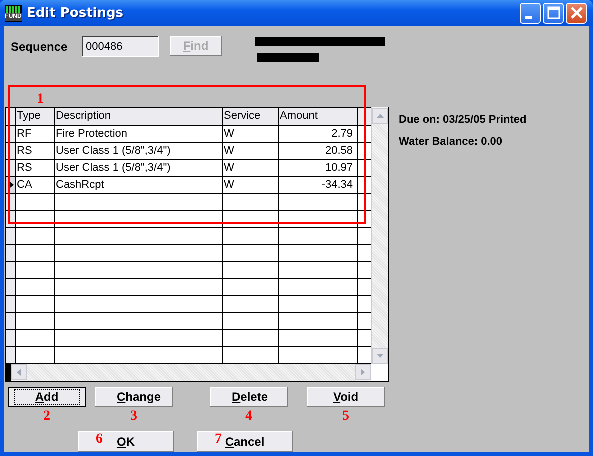  What do you see at coordinates (249, 417) in the screenshot?
I see `callout-number: 4` at bounding box center [249, 417].